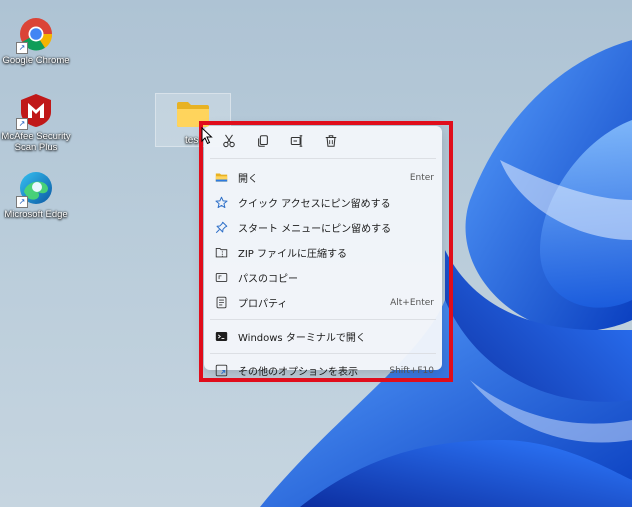 The height and width of the screenshot is (507, 632). Describe the element at coordinates (221, 278) in the screenshot. I see `copy-path-icon` at that location.